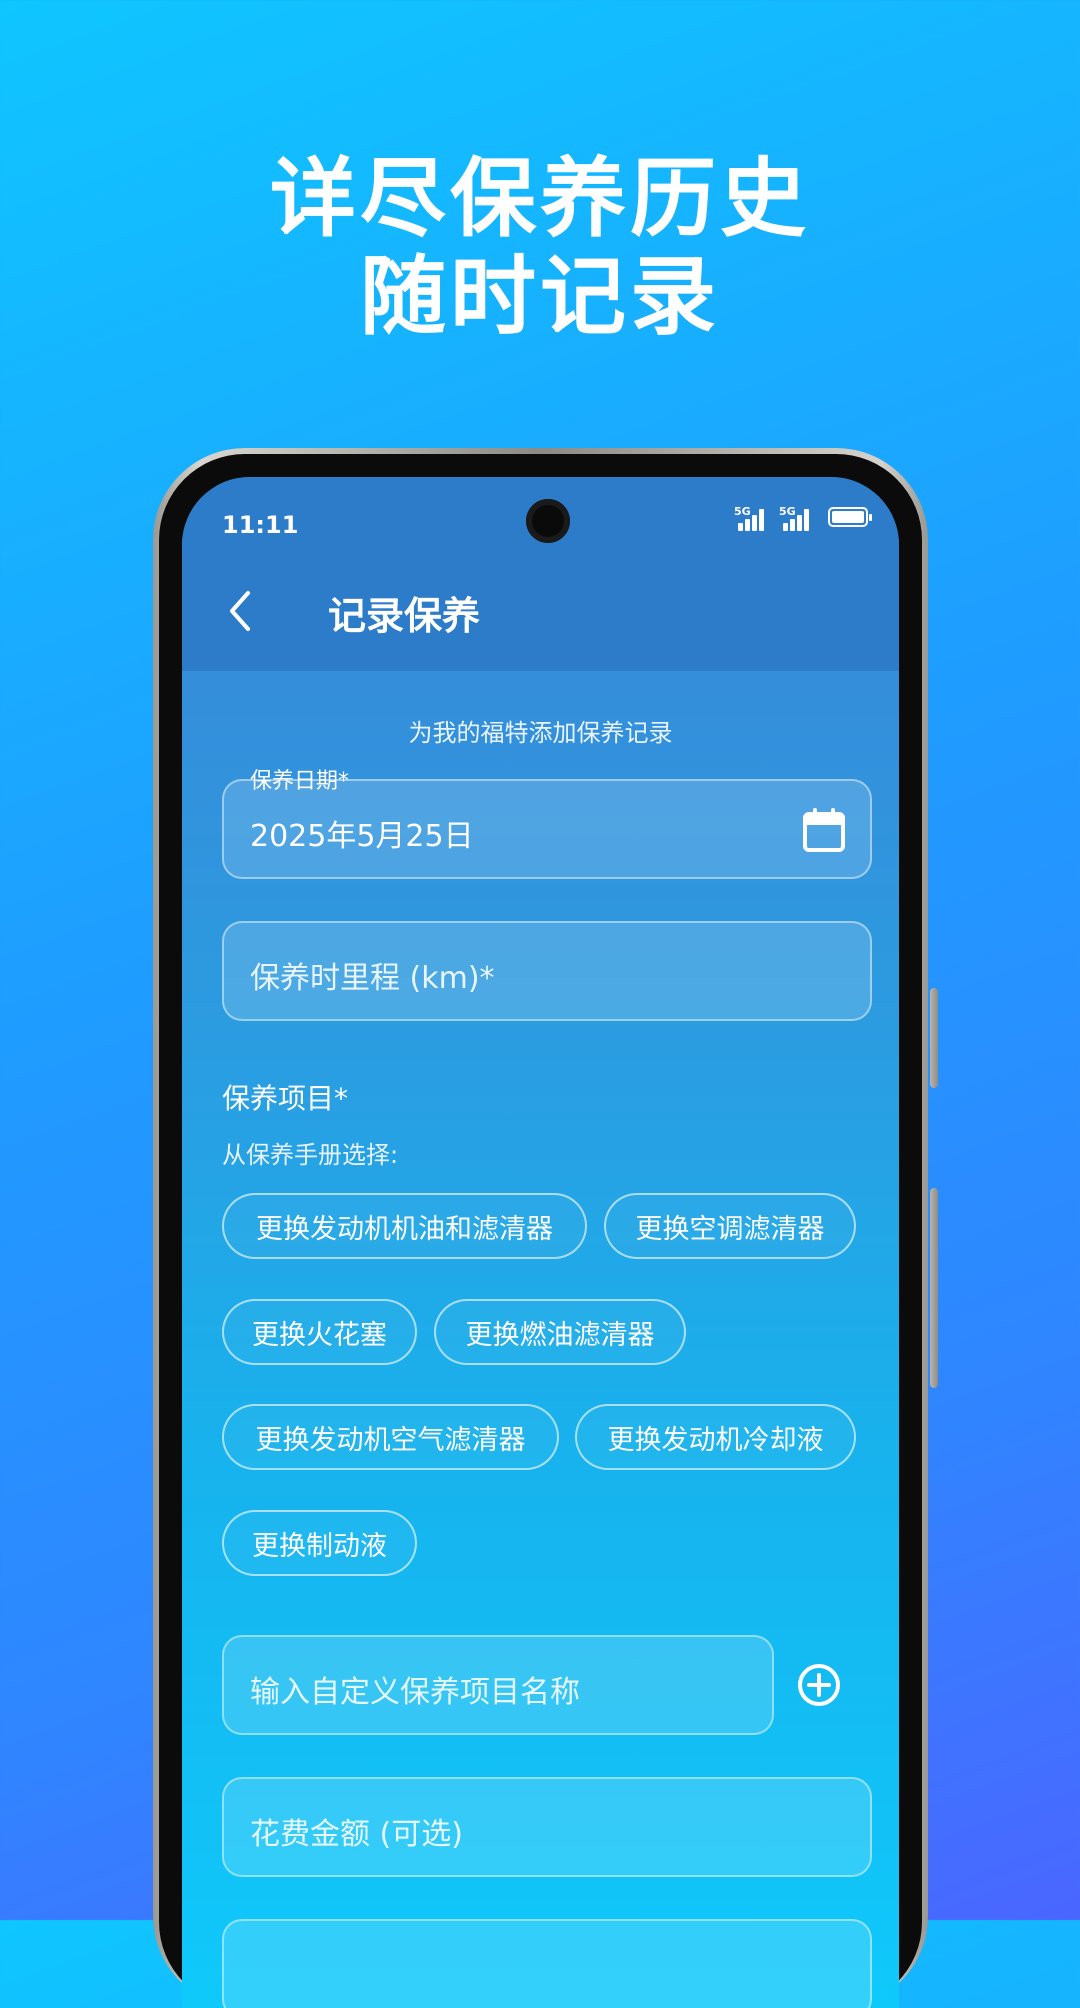 The width and height of the screenshot is (1080, 2008). Describe the element at coordinates (560, 1332) in the screenshot. I see `chip-fuel-filter: 更换燃油滤清器` at that location.